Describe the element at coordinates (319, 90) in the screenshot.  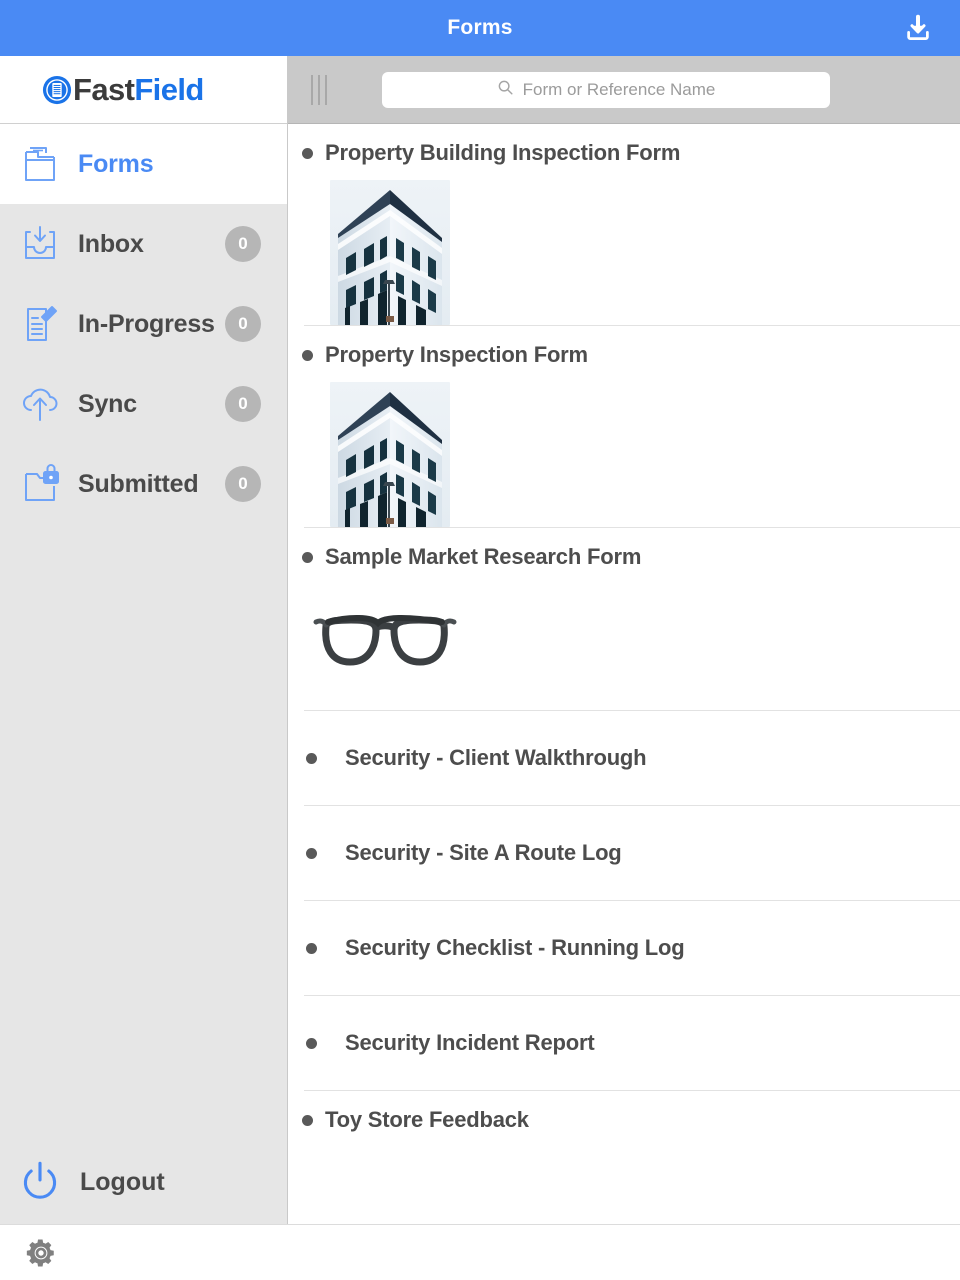
I see `drag-grip-icon` at that location.